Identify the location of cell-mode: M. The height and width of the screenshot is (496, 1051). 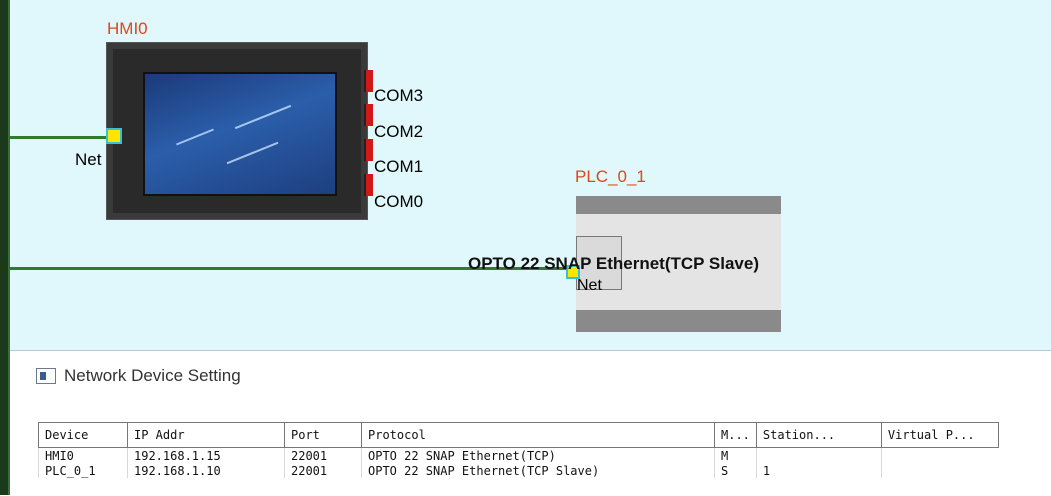
(735, 455).